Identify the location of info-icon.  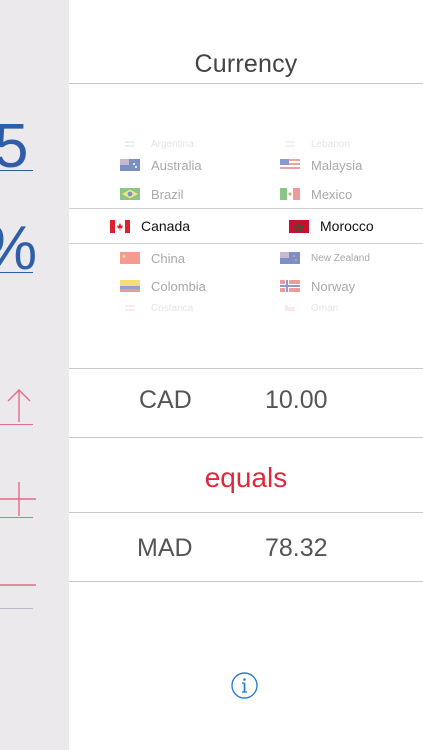
(244, 685).